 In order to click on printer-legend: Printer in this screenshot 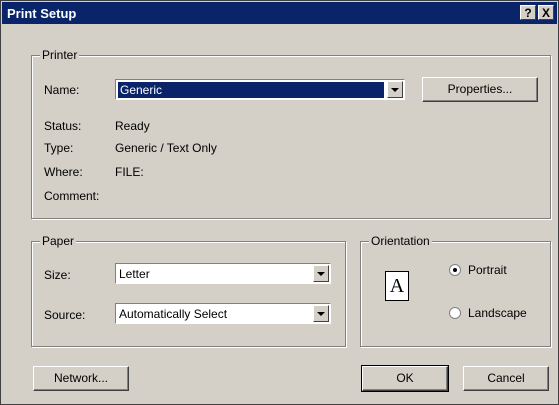, I will do `click(60, 55)`.